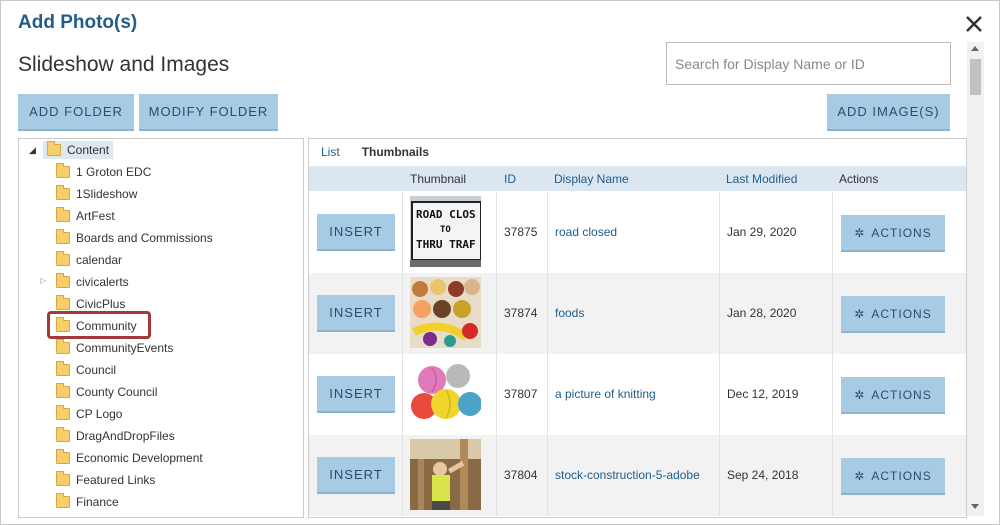 The image size is (1000, 525). Describe the element at coordinates (395, 152) in the screenshot. I see `tab-thumbnails: Thumbnails` at that location.